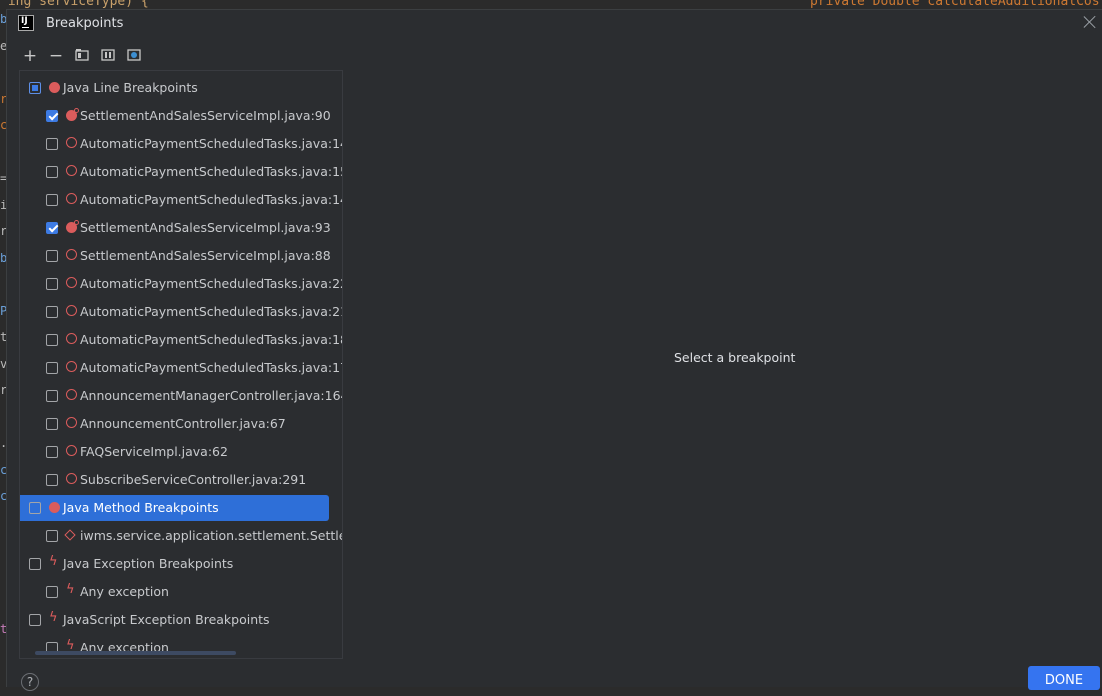 This screenshot has width=1102, height=696. What do you see at coordinates (205, 255) in the screenshot?
I see `breakpoint-label: SettlementAndSalesServiceImpl.java:88` at bounding box center [205, 255].